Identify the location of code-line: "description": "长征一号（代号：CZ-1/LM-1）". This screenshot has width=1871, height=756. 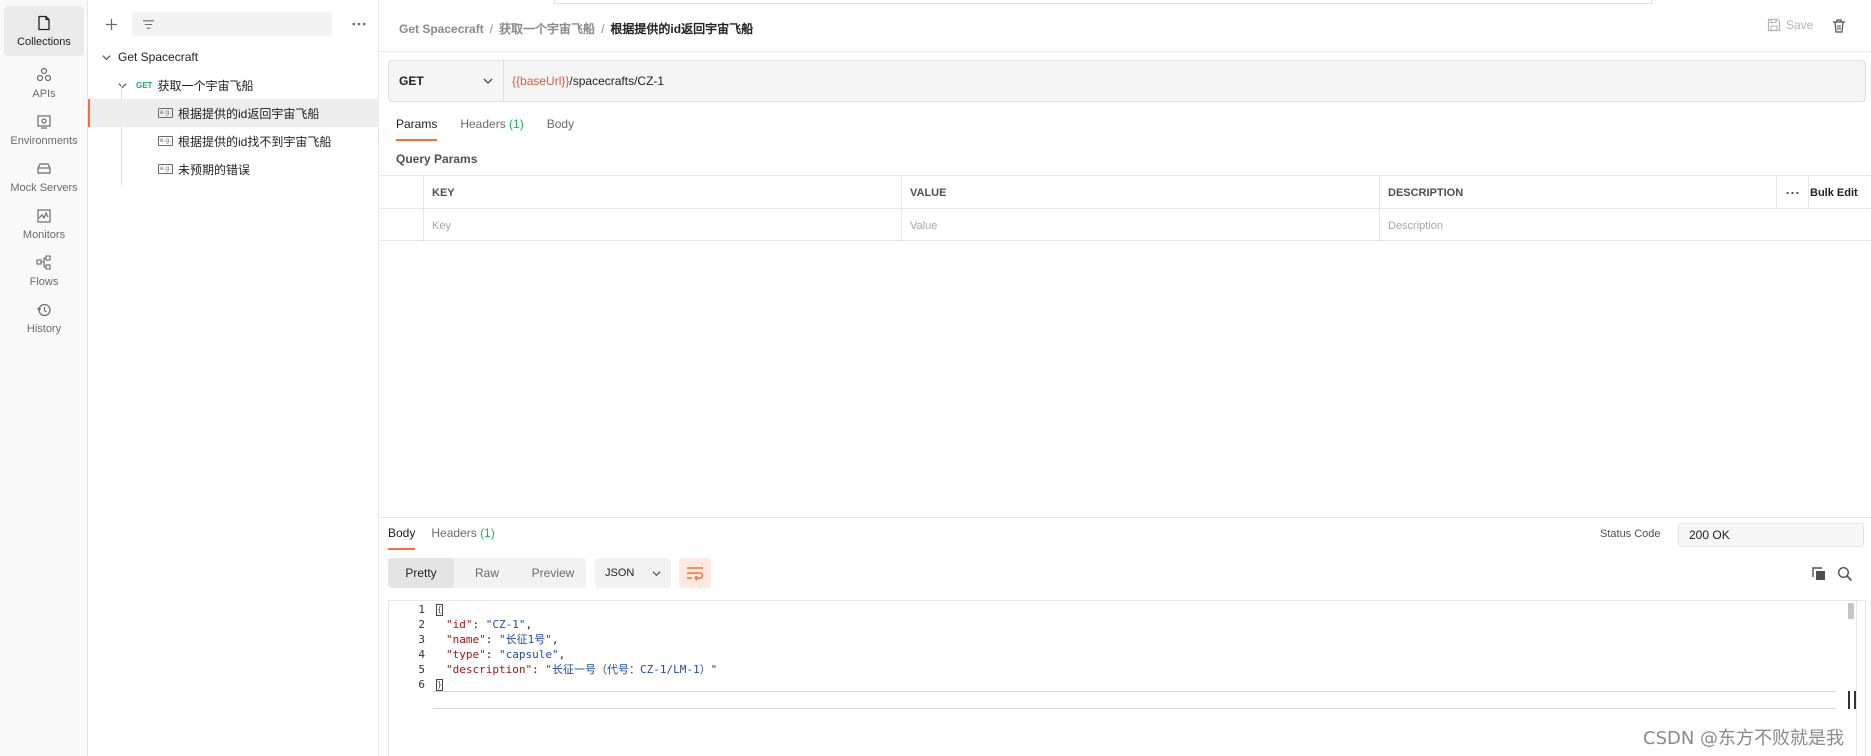
(581, 670).